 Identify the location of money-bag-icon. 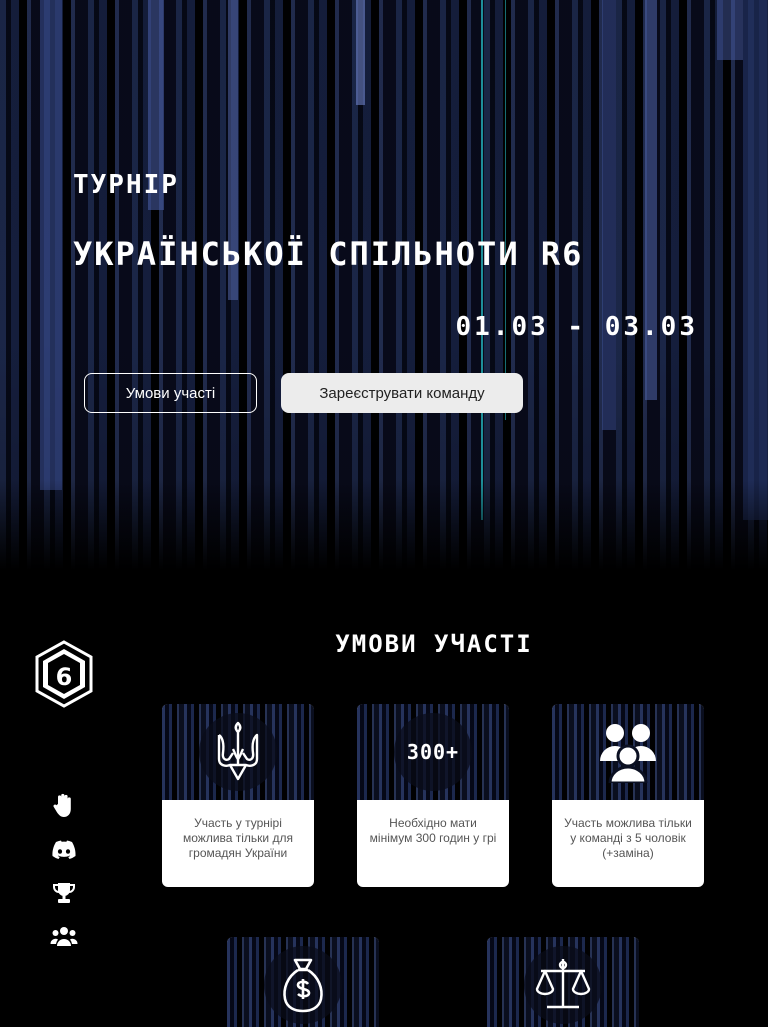
(303, 984).